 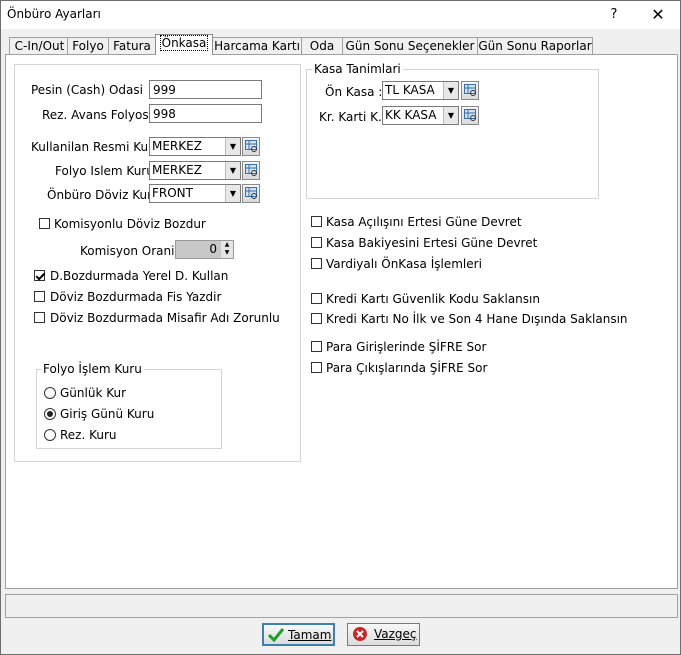 I want to click on spinner-arrows-icon: ▲ ▼, so click(x=227, y=249).